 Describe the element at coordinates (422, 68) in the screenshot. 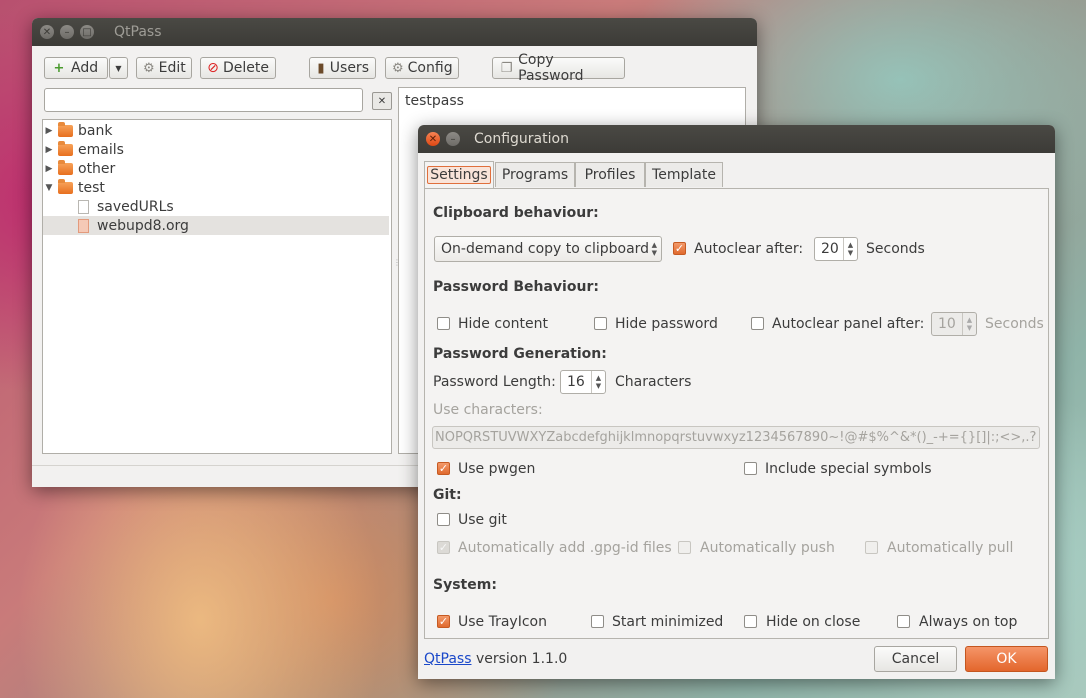

I see `config-button: ⚙ Config` at that location.